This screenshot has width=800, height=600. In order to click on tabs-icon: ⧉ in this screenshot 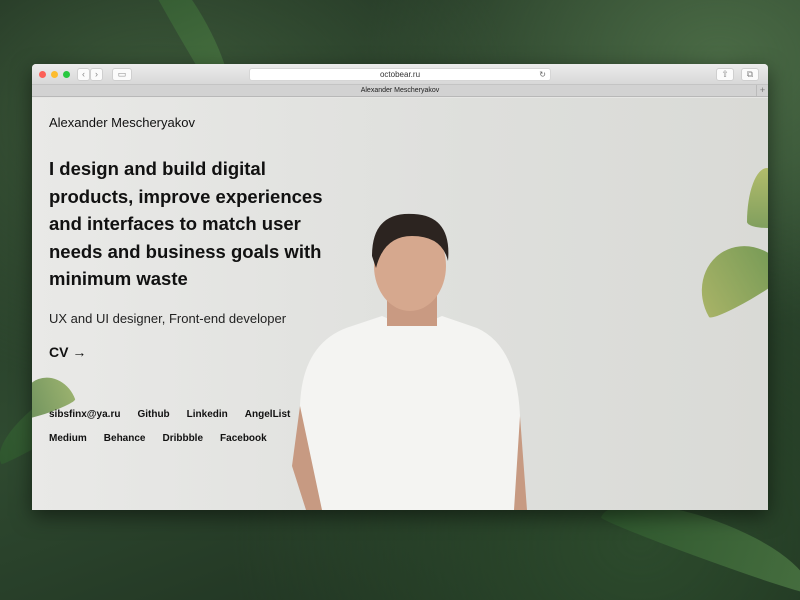, I will do `click(750, 74)`.